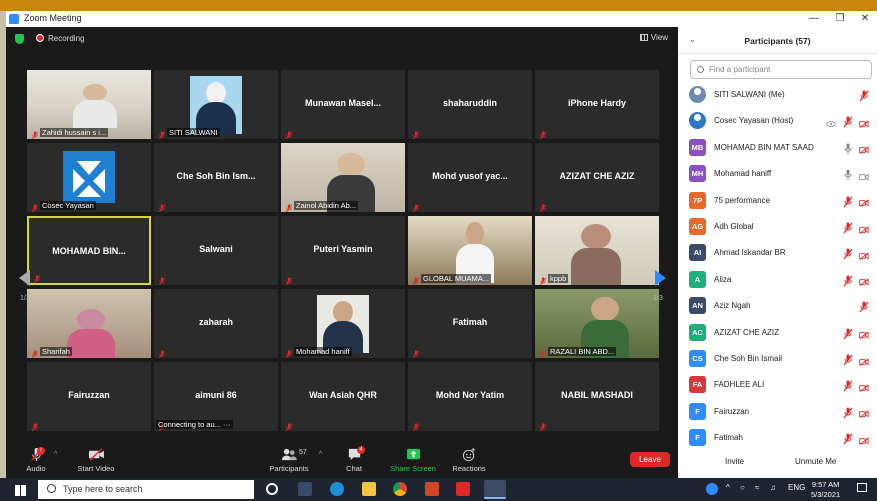 The width and height of the screenshot is (877, 501). What do you see at coordinates (495, 489) in the screenshot?
I see `zoom-taskbar-icon` at bounding box center [495, 489].